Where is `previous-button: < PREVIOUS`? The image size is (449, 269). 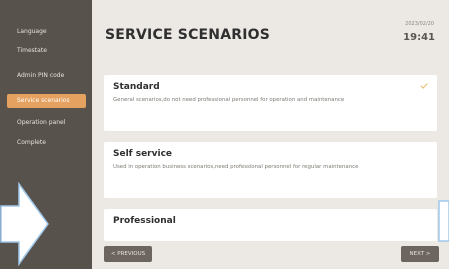 previous-button: < PREVIOUS is located at coordinates (128, 254).